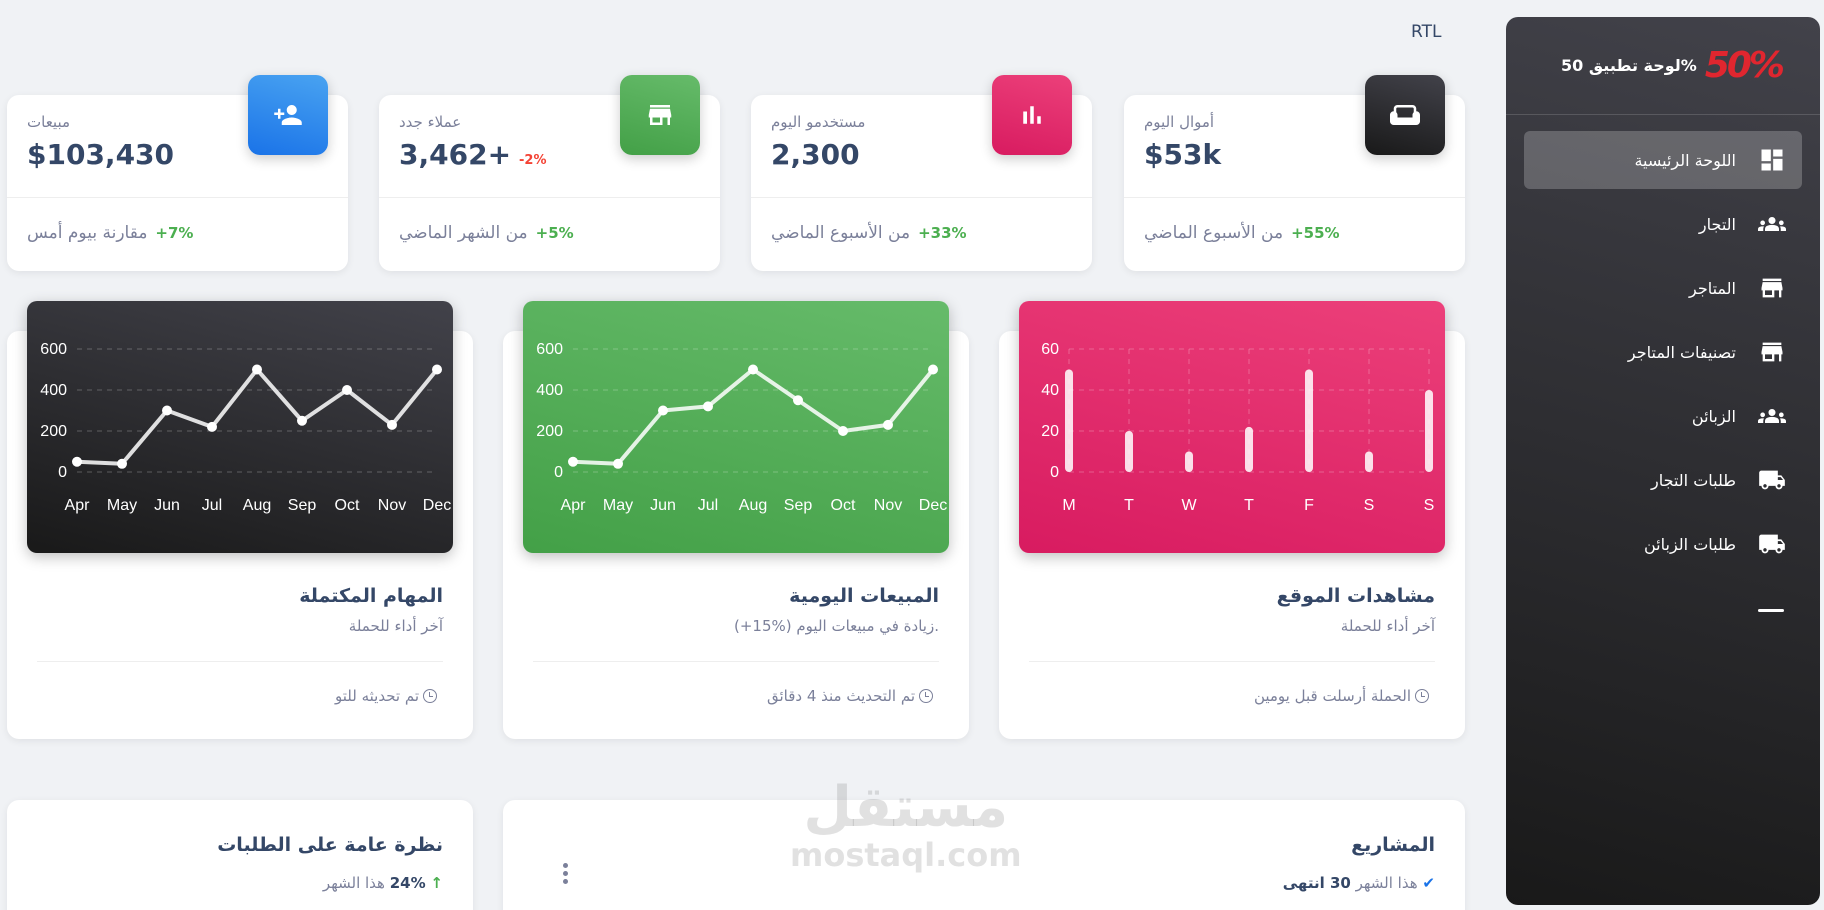 The image size is (1824, 910). What do you see at coordinates (864, 596) in the screenshot?
I see `chart-title: المبيعات اليومية` at bounding box center [864, 596].